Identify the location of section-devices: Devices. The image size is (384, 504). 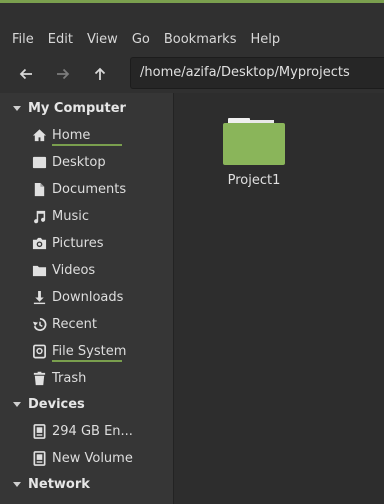
(42, 404).